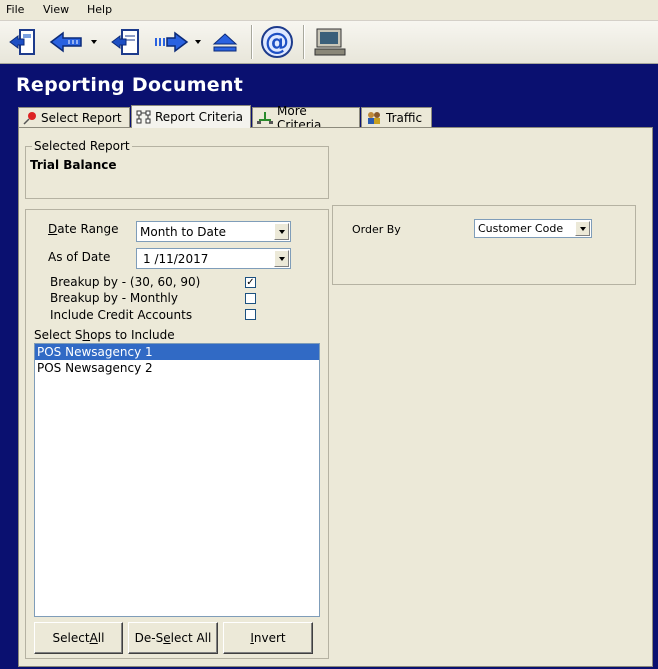 Image resolution: width=658 pixels, height=669 pixels. What do you see at coordinates (81, 117) in the screenshot?
I see `tab-label: Select Report` at bounding box center [81, 117].